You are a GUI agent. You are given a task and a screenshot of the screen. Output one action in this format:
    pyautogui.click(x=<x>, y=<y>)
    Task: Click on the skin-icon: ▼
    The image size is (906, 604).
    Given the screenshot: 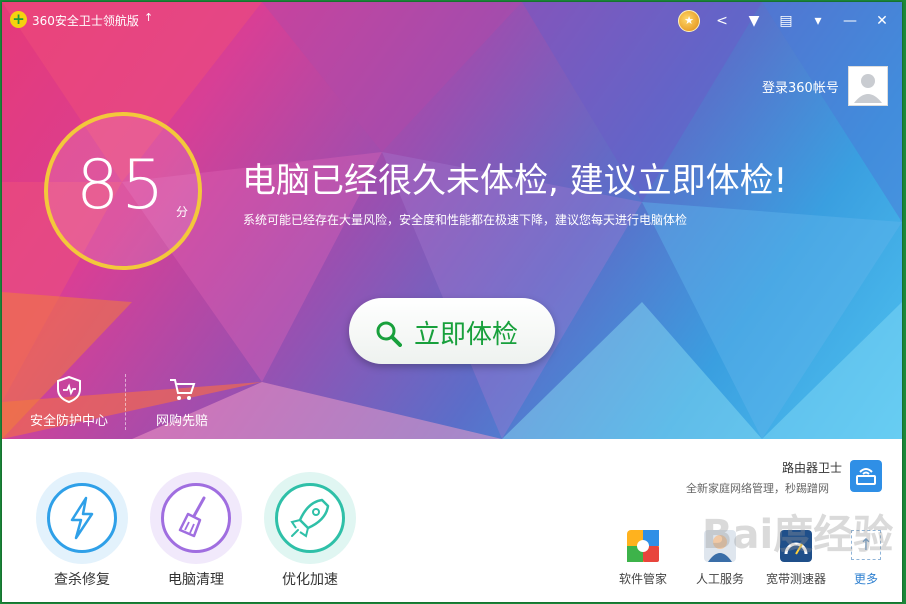 What is the action you would take?
    pyautogui.click(x=754, y=21)
    